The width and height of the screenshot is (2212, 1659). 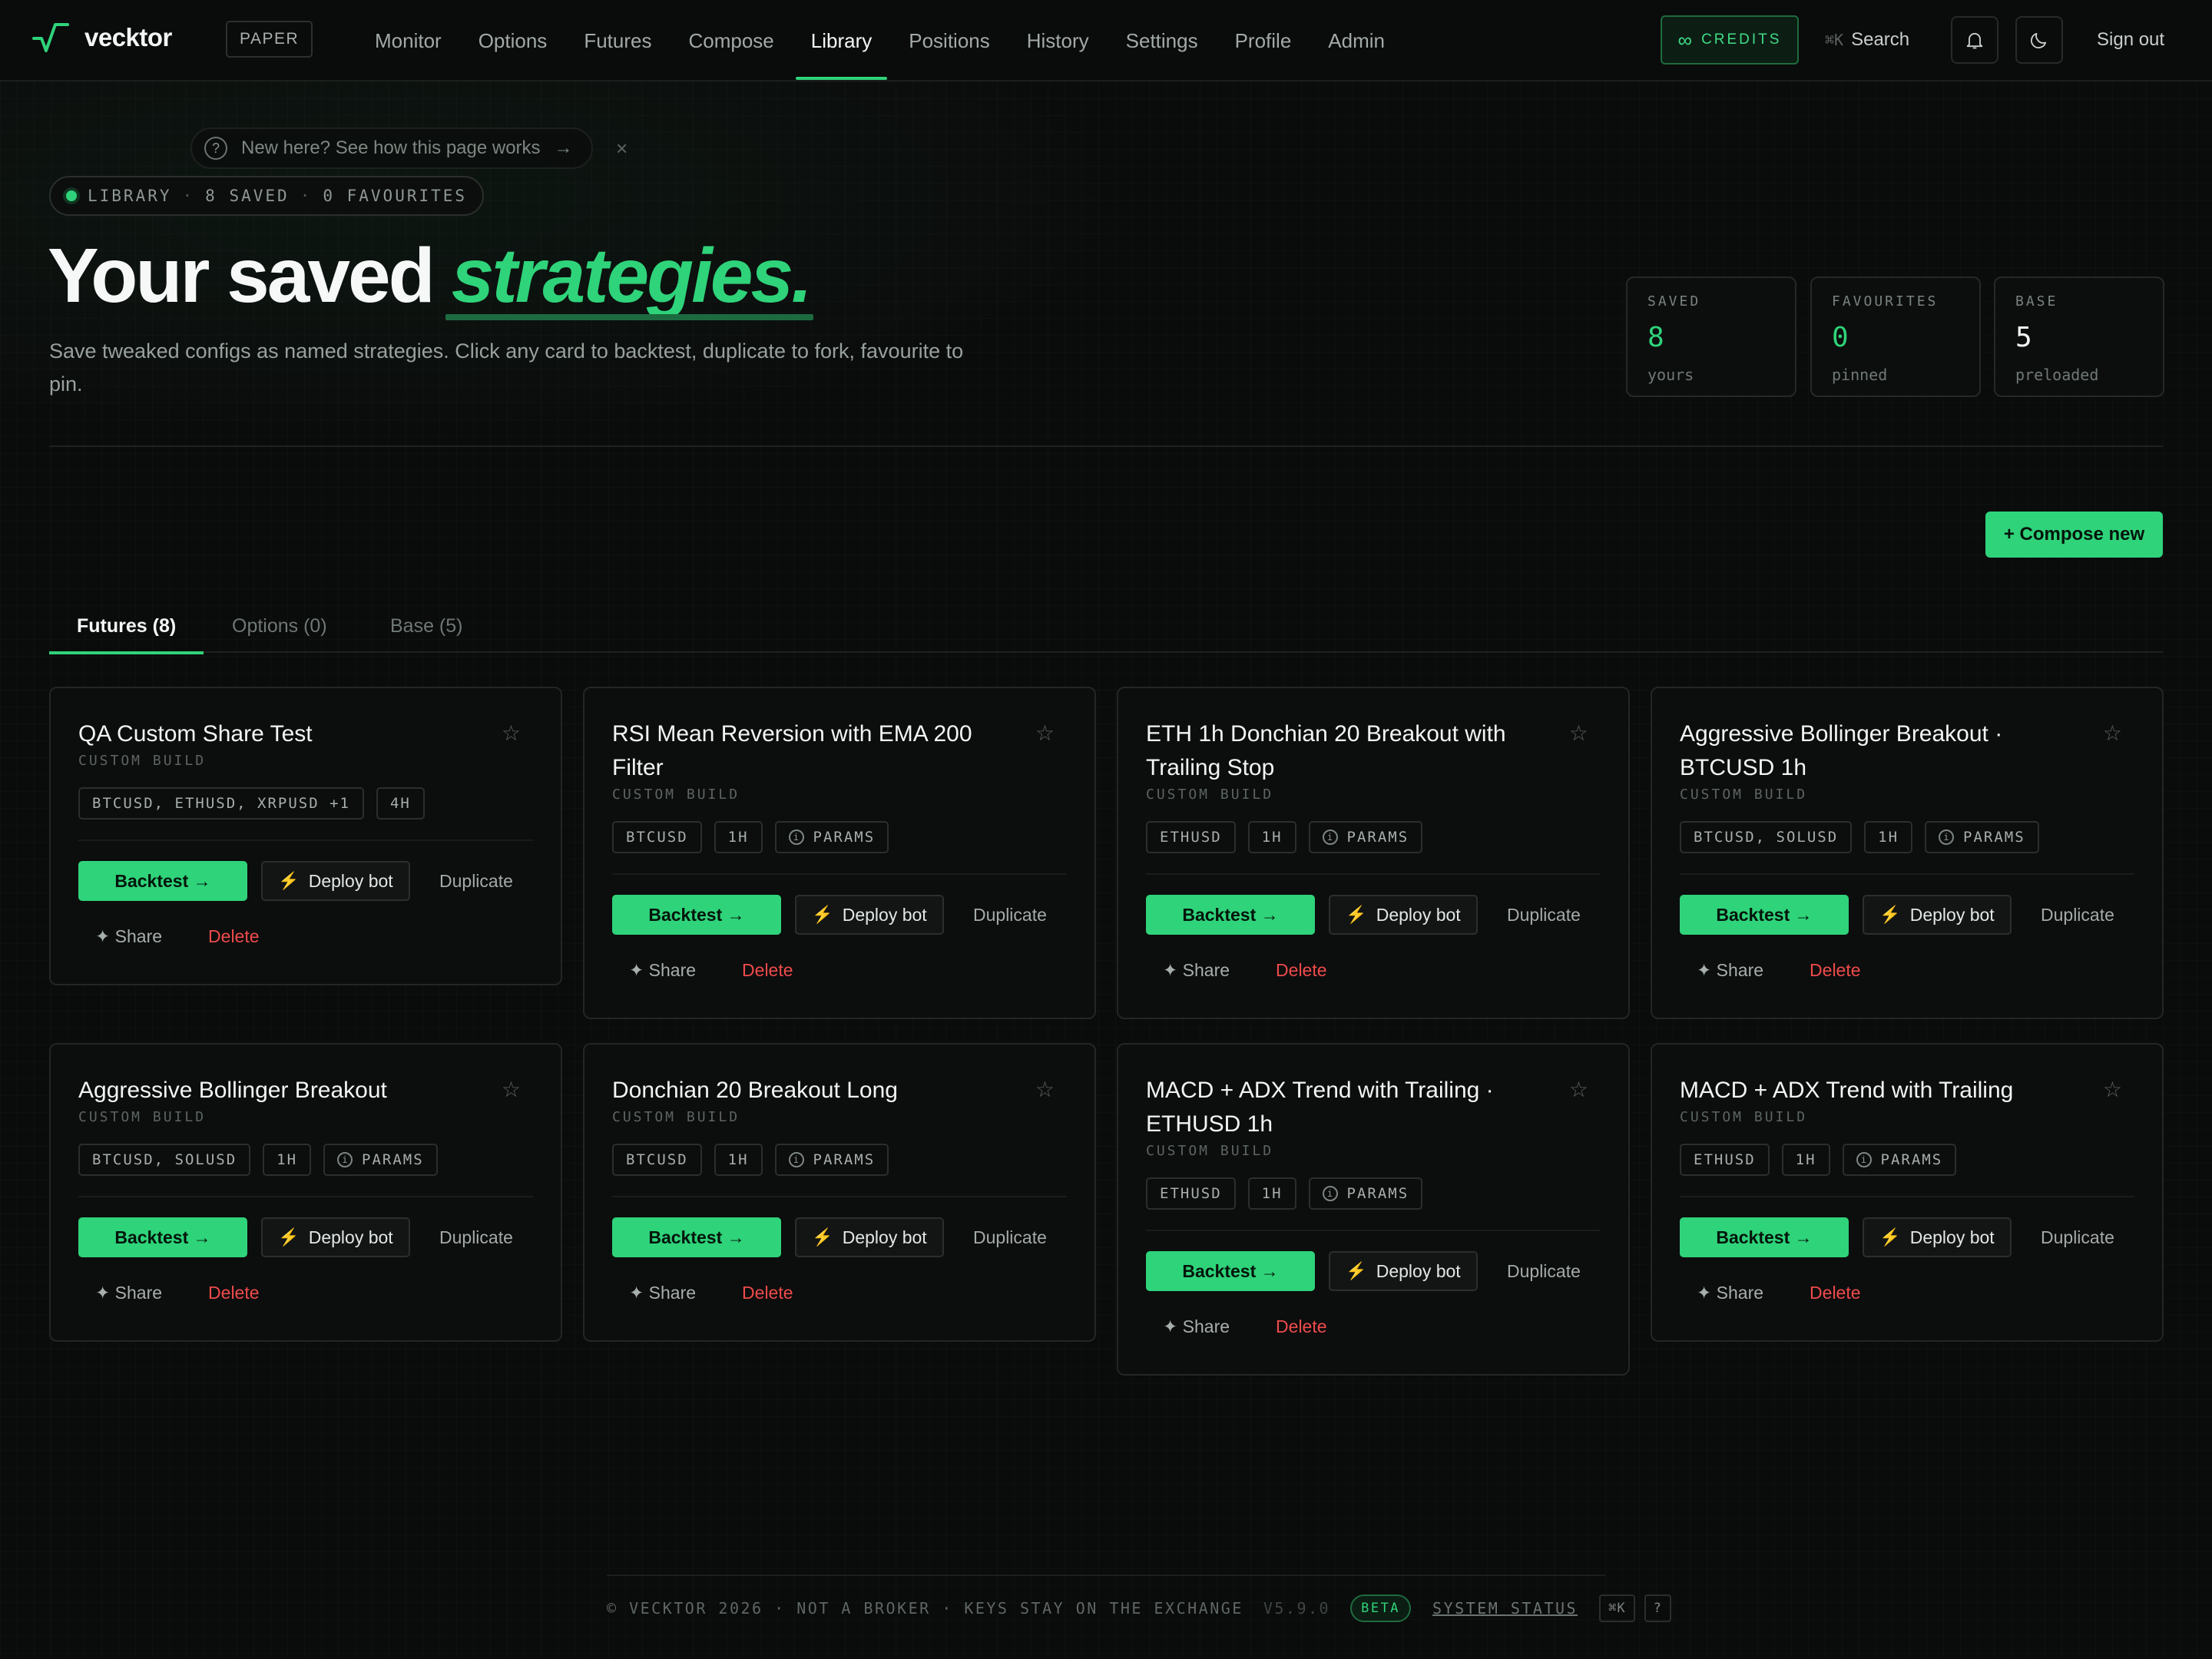 What do you see at coordinates (822, 914) in the screenshot?
I see `lightning-icon: ⚡` at bounding box center [822, 914].